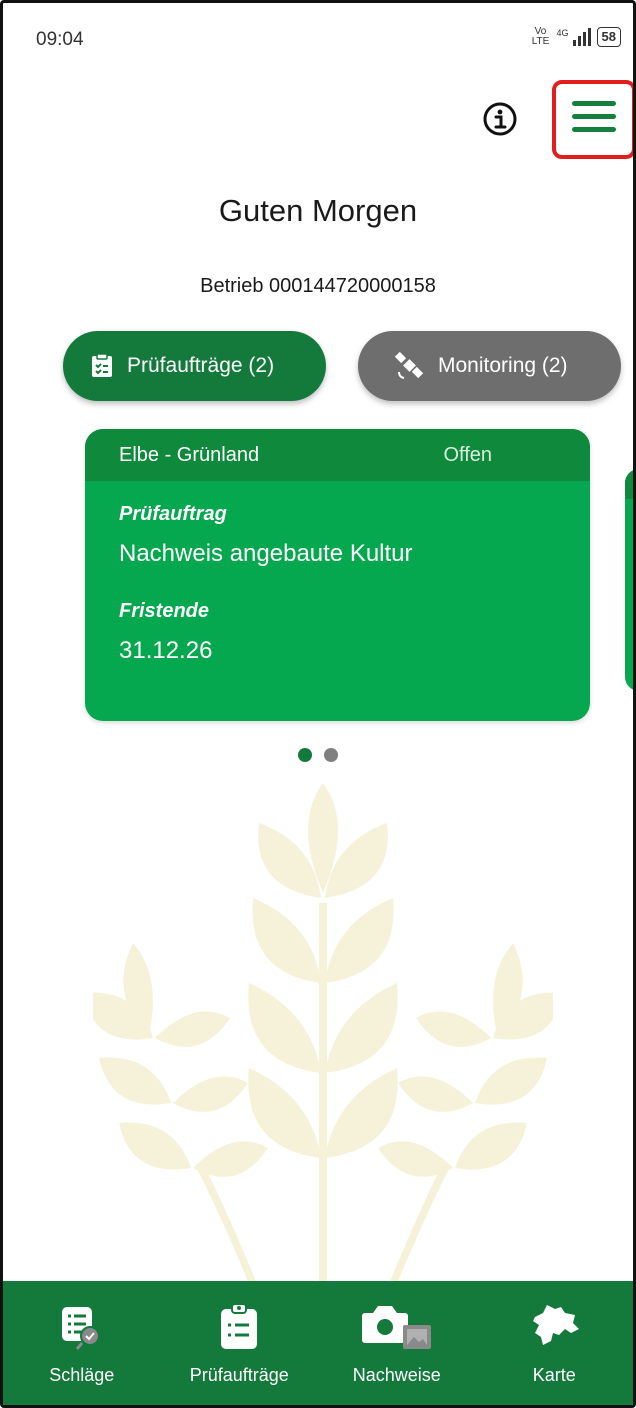 The width and height of the screenshot is (636, 1408). I want to click on auftrag-value: Nachweis angebaute Kultur, so click(266, 553).